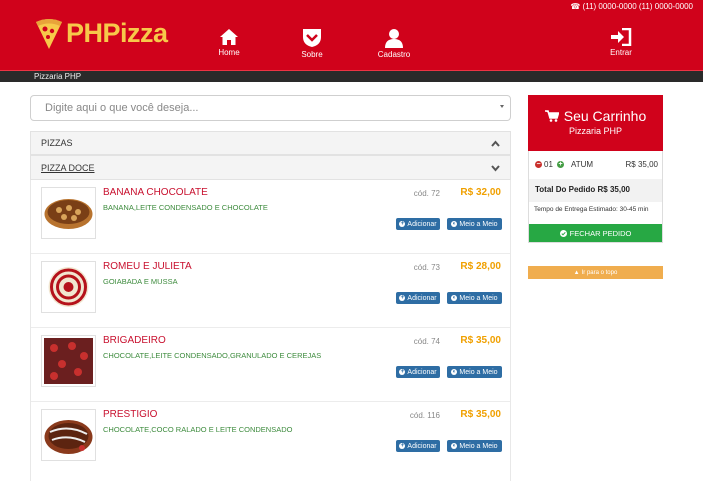 The width and height of the screenshot is (703, 481). What do you see at coordinates (621, 37) in the screenshot?
I see `sign-in-icon` at bounding box center [621, 37].